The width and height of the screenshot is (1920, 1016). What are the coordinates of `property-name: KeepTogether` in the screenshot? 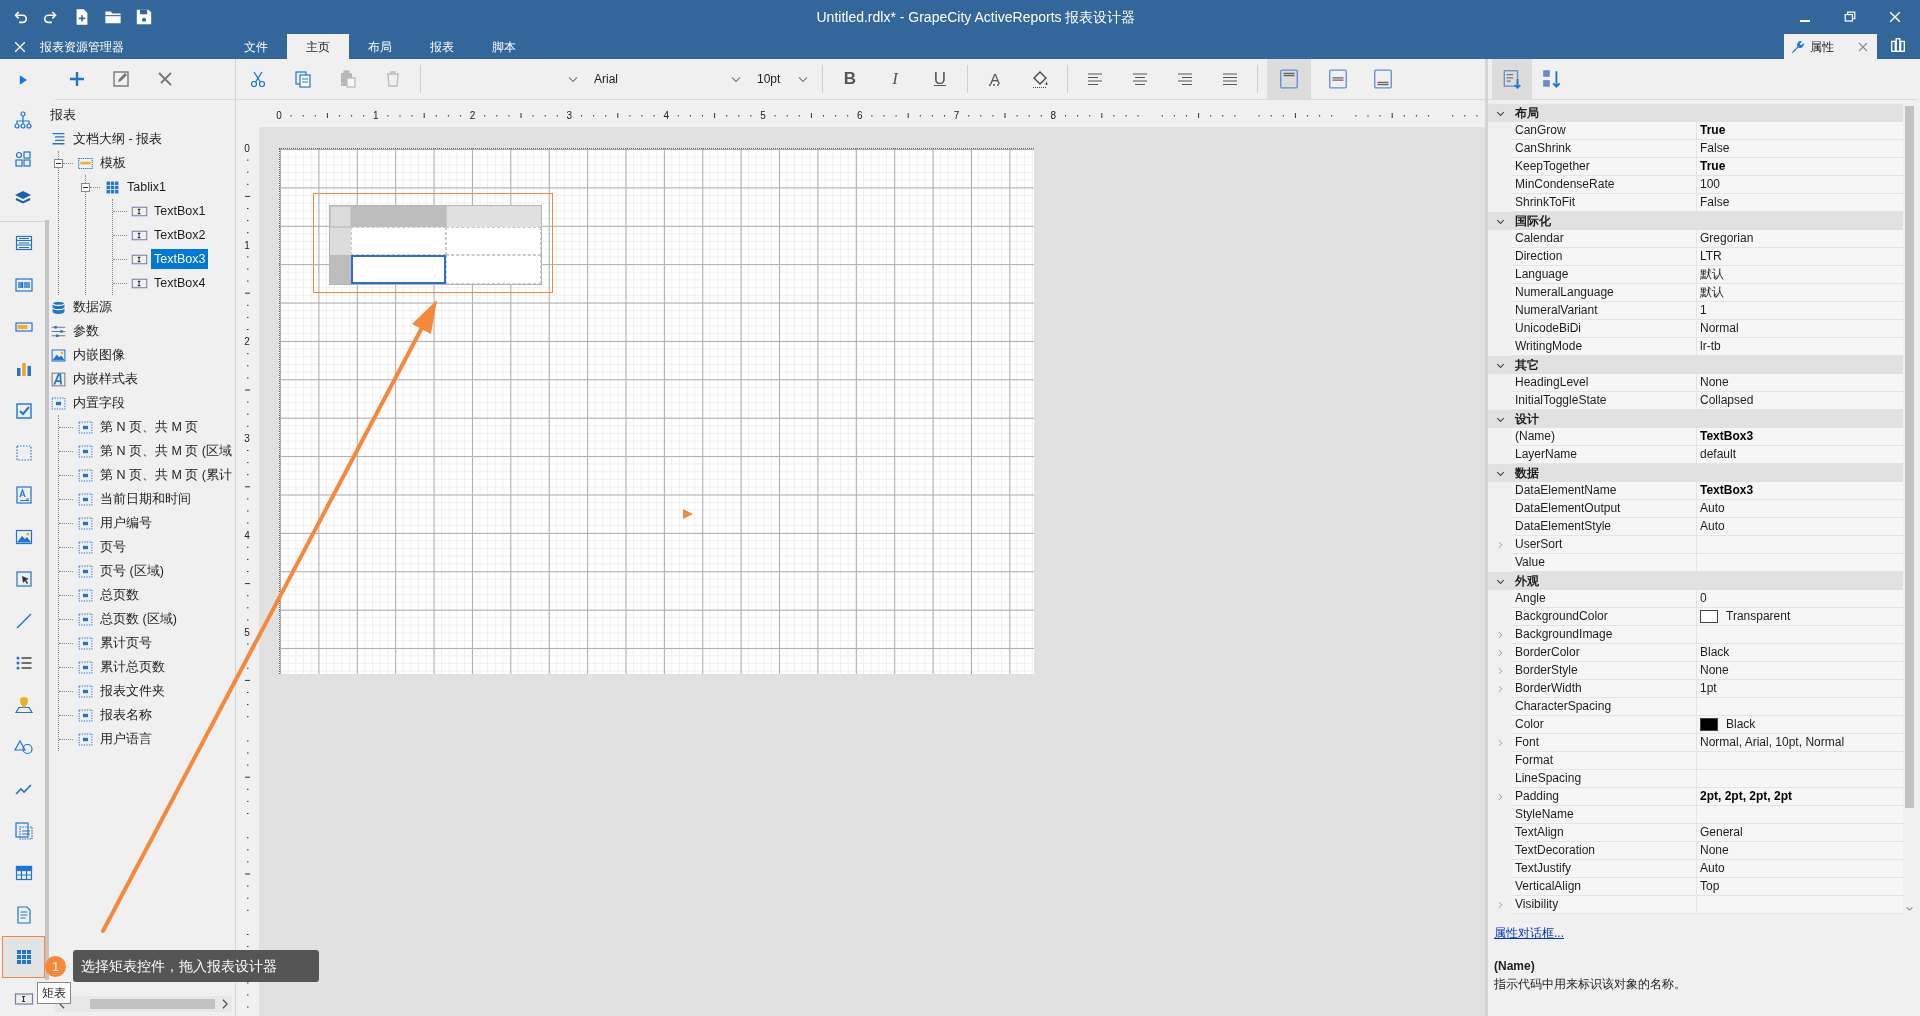 It's located at (1604, 167).